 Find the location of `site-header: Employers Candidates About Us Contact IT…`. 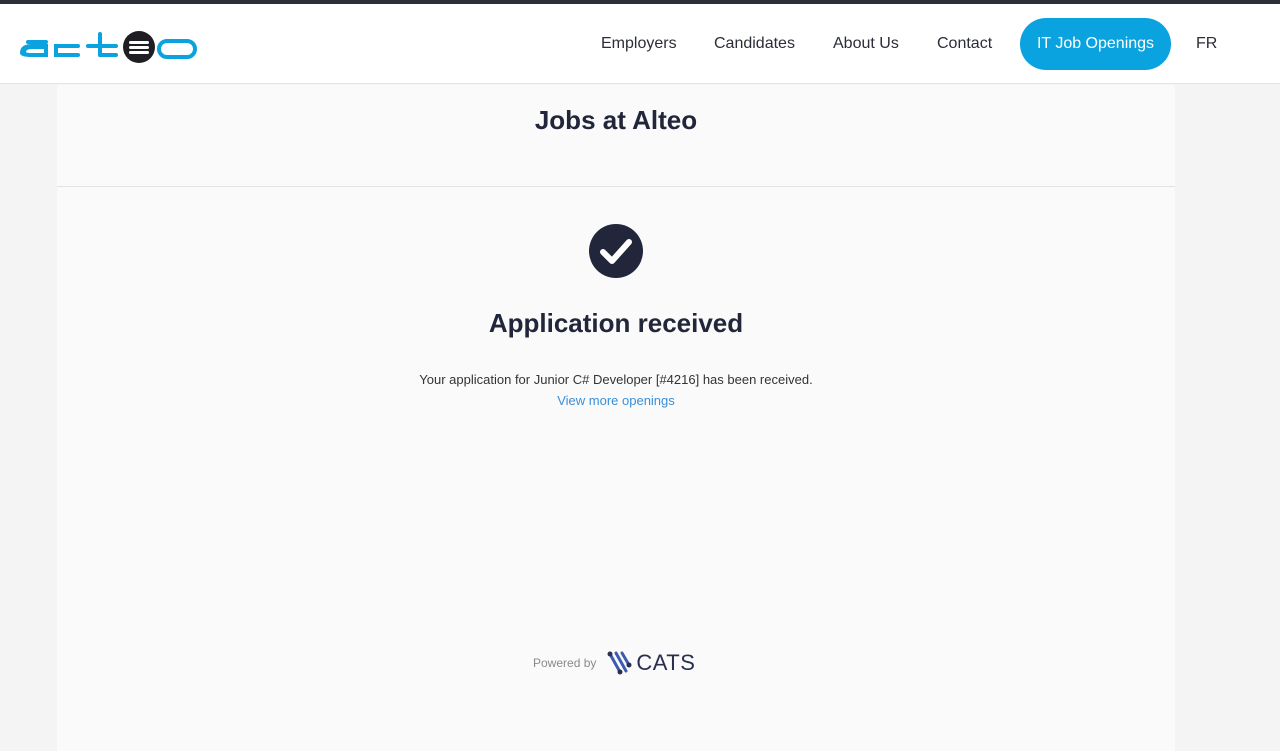

site-header: Employers Candidates About Us Contact IT… is located at coordinates (640, 44).